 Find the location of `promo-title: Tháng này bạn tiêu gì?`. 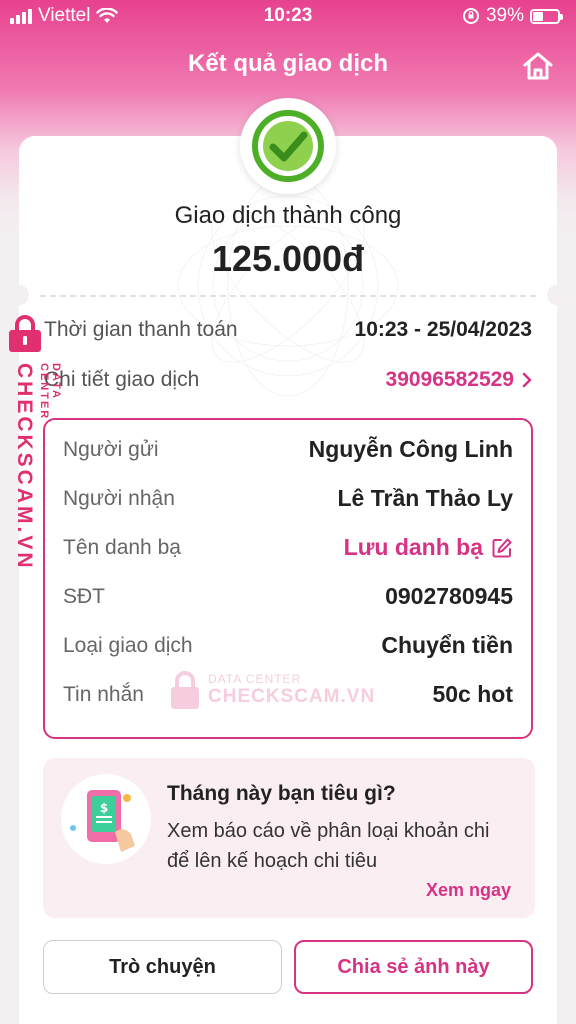

promo-title: Tháng này bạn tiêu gì? is located at coordinates (281, 793).